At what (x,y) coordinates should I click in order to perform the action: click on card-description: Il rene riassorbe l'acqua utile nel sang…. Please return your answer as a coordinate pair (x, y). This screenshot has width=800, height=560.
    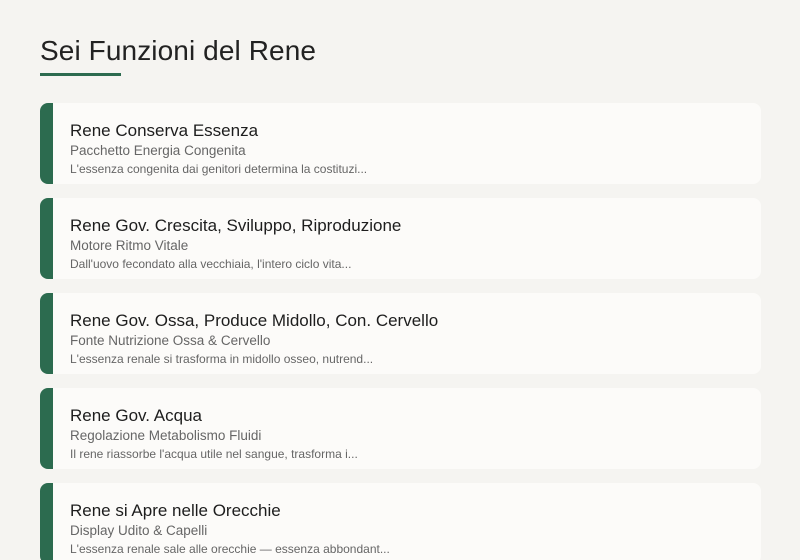
    Looking at the image, I should click on (214, 454).